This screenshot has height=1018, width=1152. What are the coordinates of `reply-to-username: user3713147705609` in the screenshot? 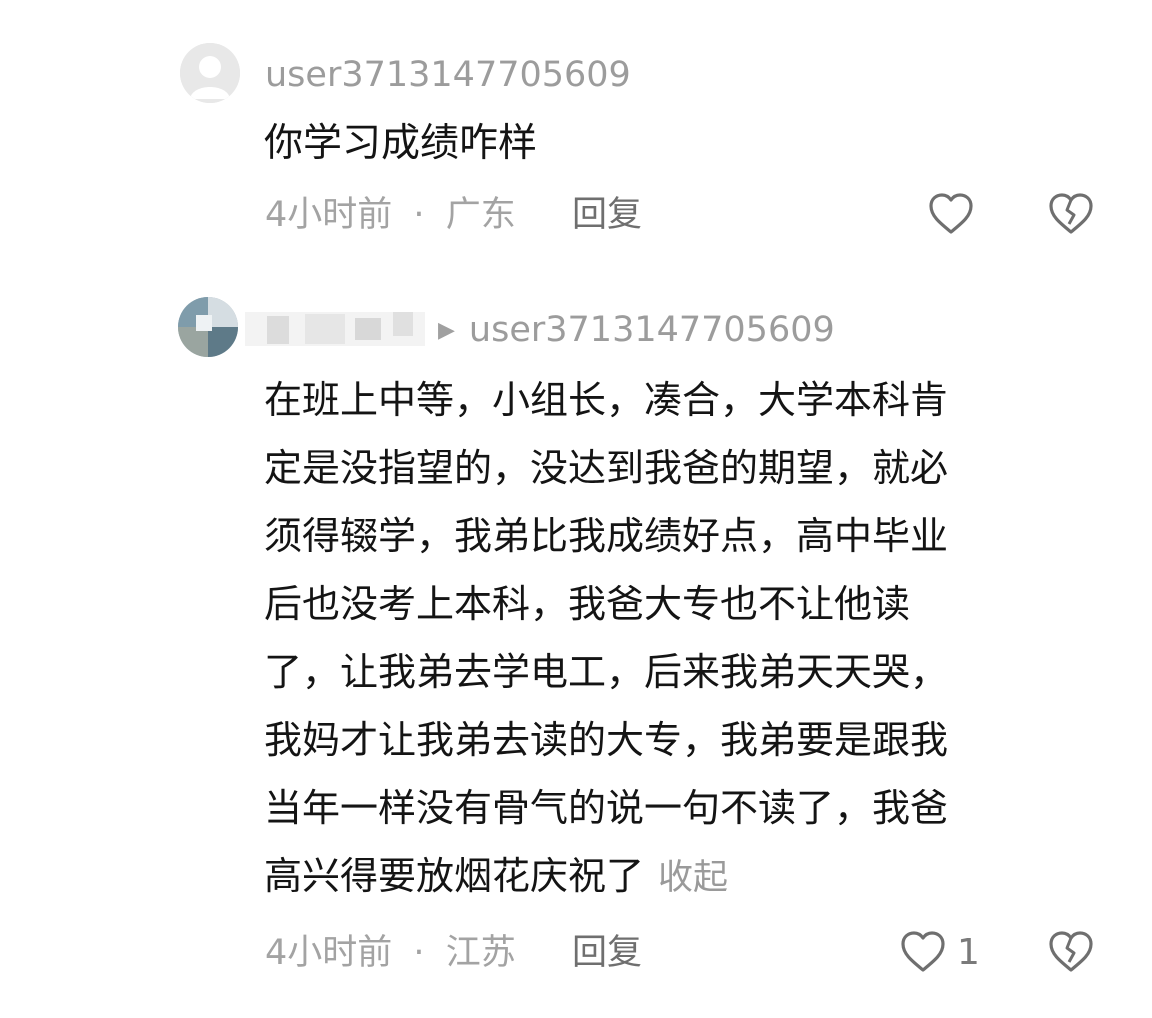 It's located at (652, 330).